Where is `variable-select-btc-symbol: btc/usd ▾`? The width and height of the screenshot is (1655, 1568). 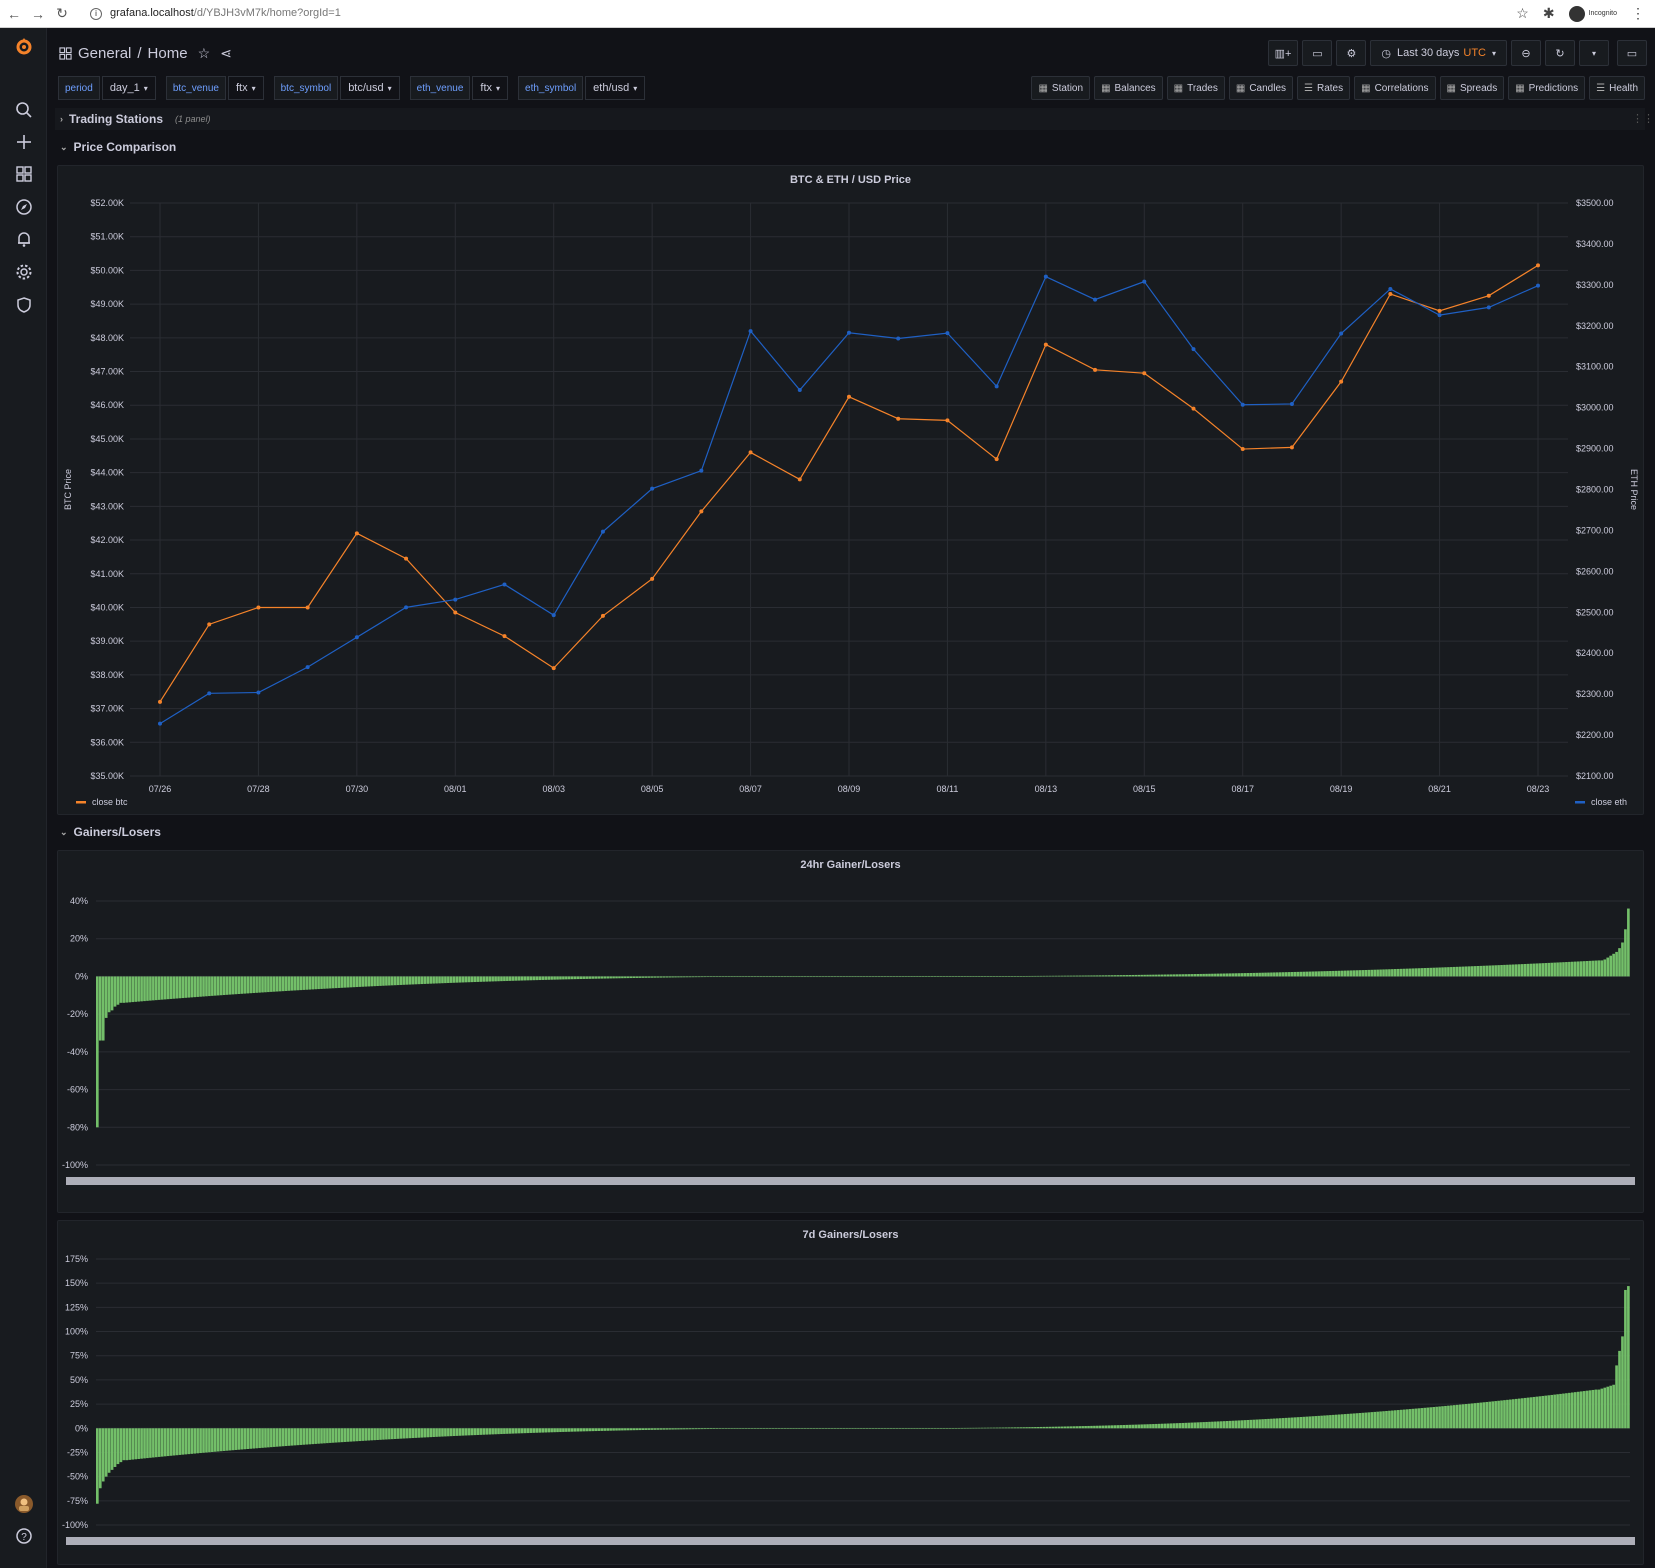 variable-select-btc-symbol: btc/usd ▾ is located at coordinates (370, 88).